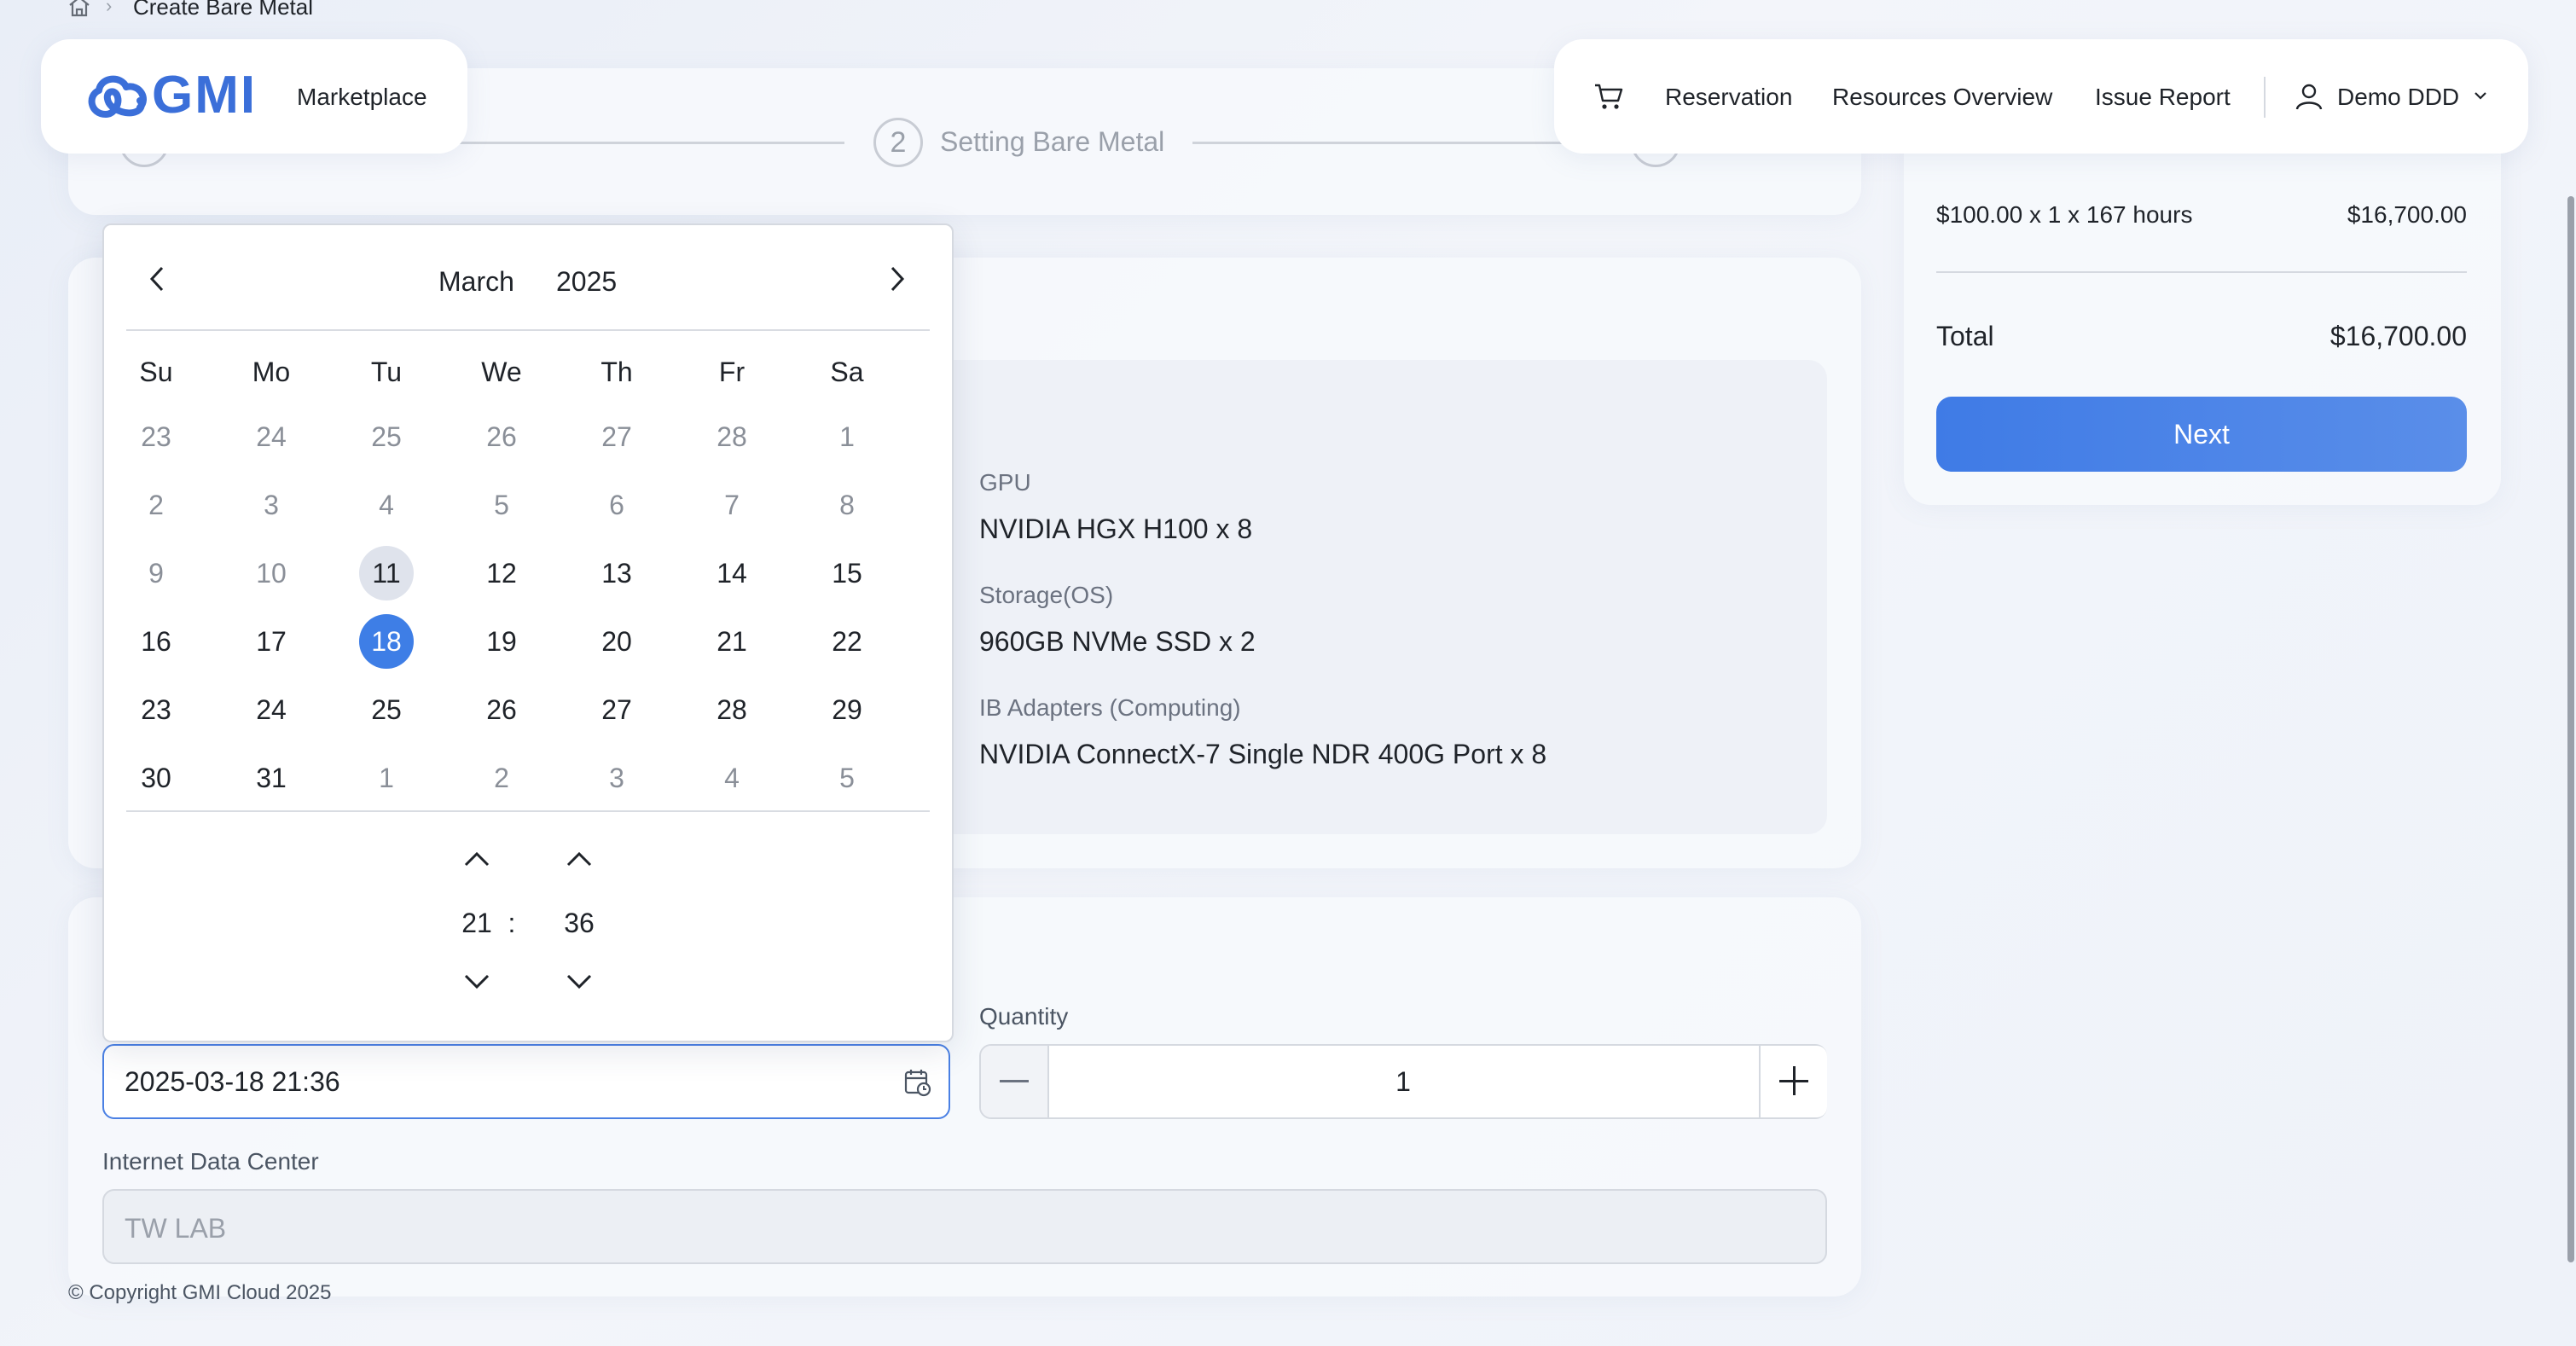 The width and height of the screenshot is (2576, 1346). I want to click on quantity-input: 1, so click(1403, 1082).